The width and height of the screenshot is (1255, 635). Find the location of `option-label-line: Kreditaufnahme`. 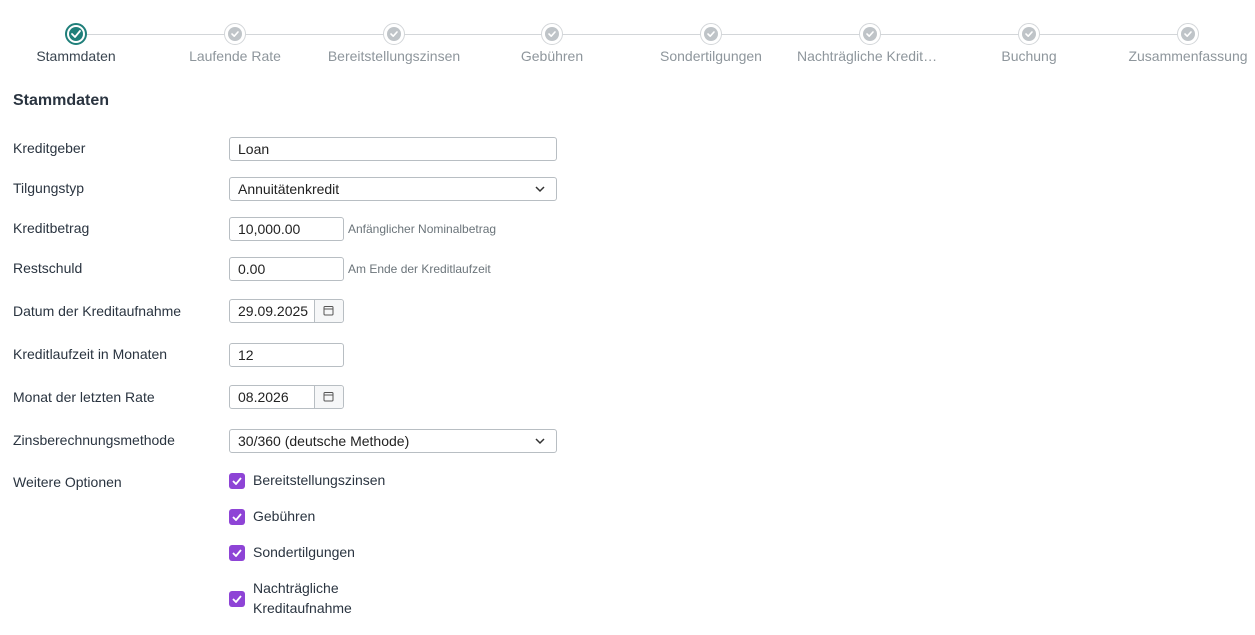

option-label-line: Kreditaufnahme is located at coordinates (302, 608).